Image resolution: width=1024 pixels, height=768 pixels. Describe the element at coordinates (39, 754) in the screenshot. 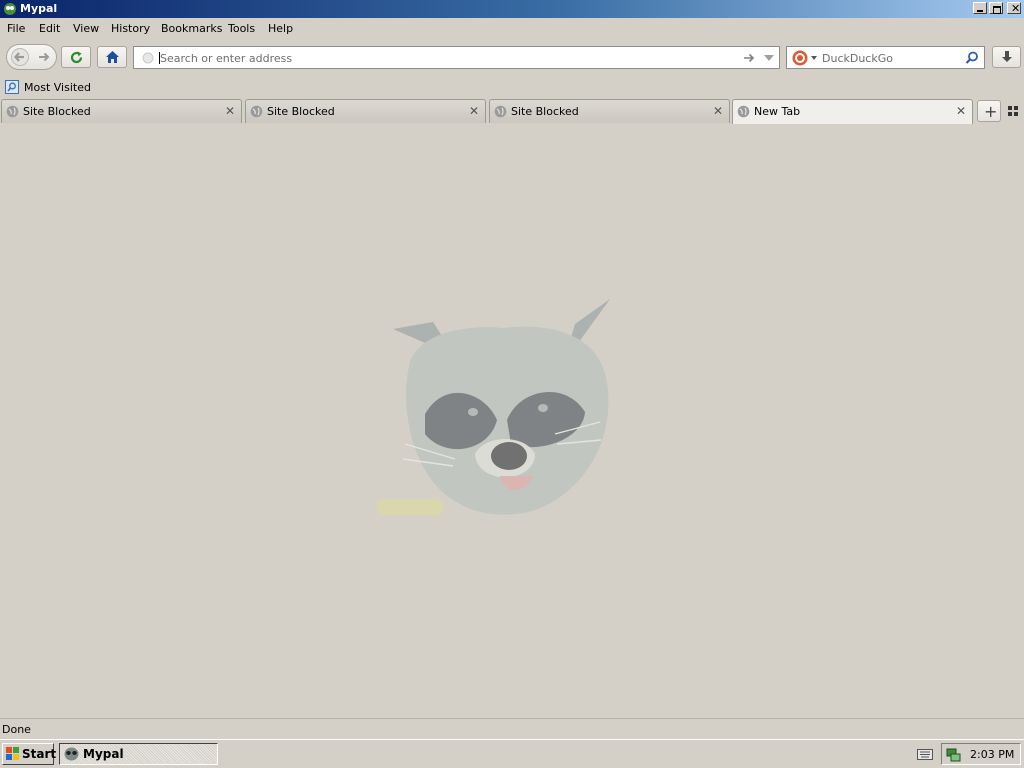

I see `start-label: Start` at that location.